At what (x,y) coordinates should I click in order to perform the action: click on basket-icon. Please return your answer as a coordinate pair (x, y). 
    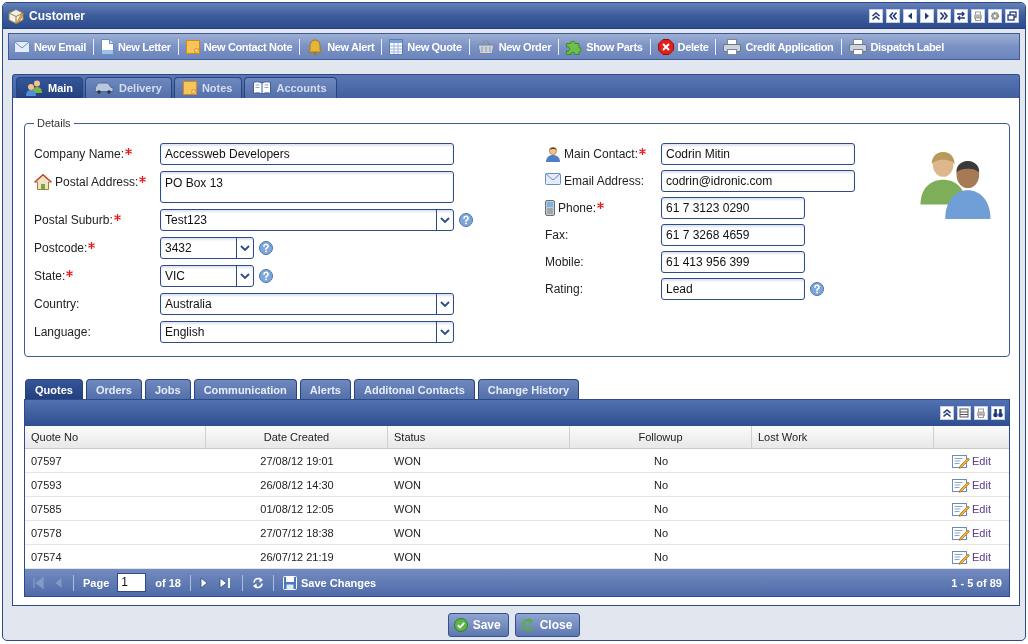
    Looking at the image, I should click on (485, 46).